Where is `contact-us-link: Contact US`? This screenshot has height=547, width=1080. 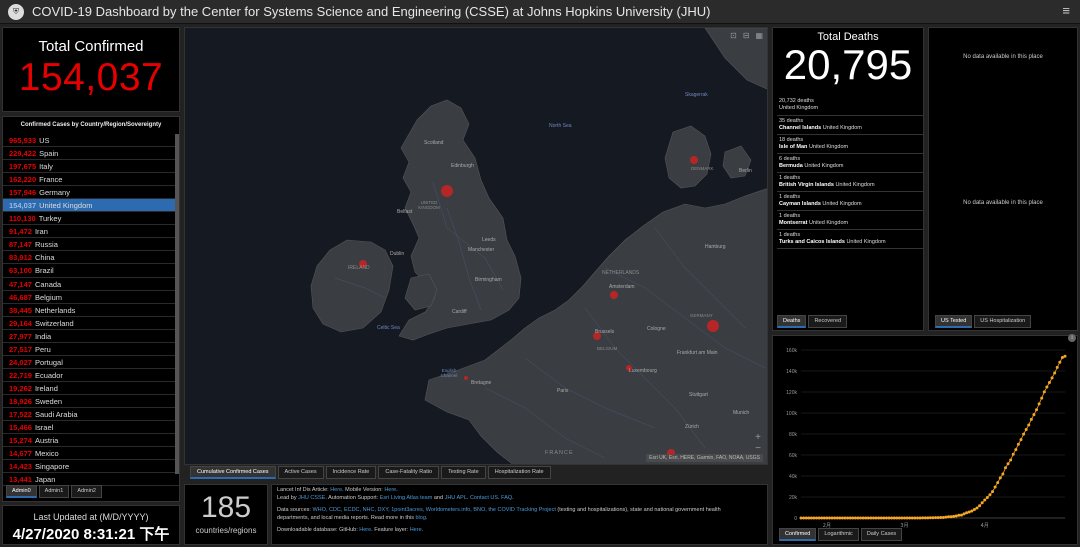
contact-us-link: Contact US is located at coordinates (484, 498).